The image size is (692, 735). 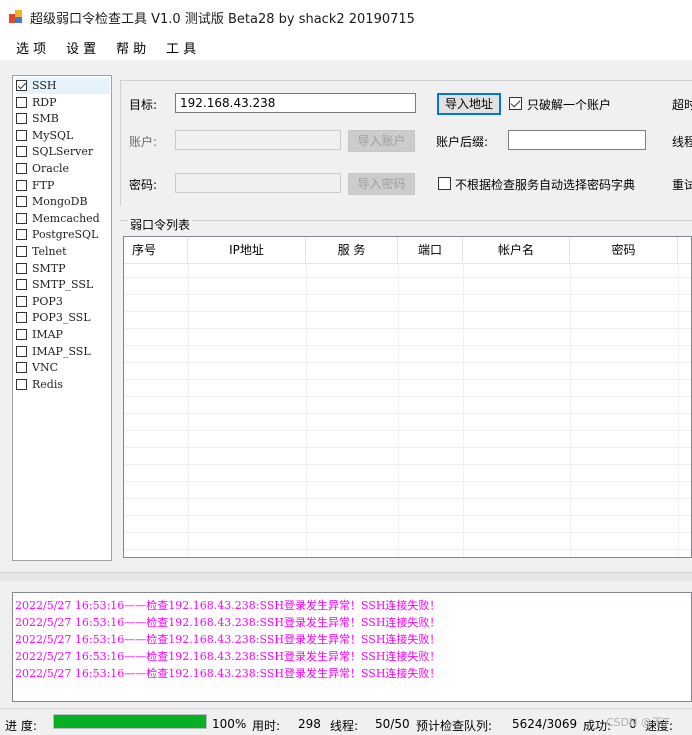 What do you see at coordinates (143, 105) in the screenshot?
I see `target-label: 目标:` at bounding box center [143, 105].